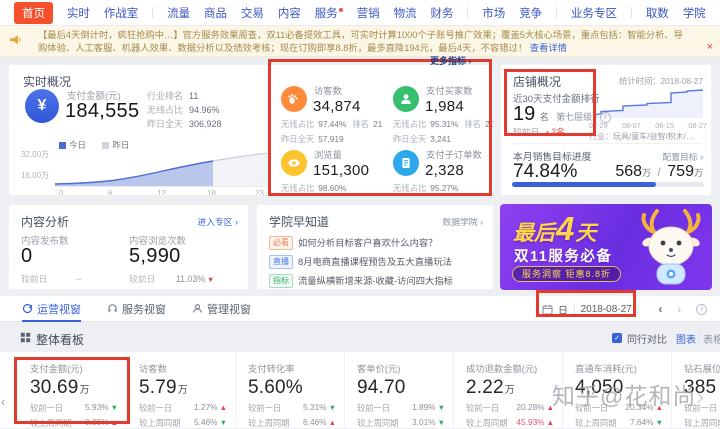 This screenshot has width=720, height=429. Describe the element at coordinates (443, 113) in the screenshot. I see `metric-card-pay-buyers: 支付买家数 1,984 无线占比 95.31% 排名 20 昨日全天 3,241` at that location.